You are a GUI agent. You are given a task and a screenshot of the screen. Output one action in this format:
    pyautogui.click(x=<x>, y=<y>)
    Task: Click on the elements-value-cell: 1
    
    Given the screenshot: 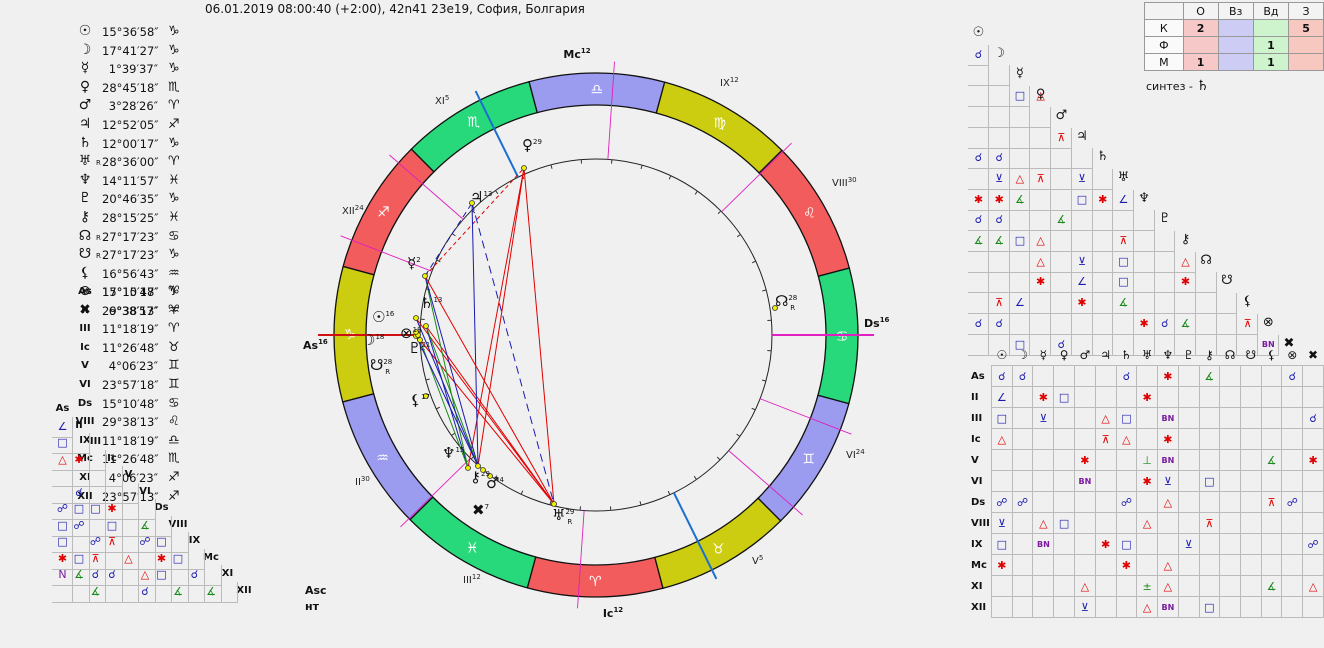 What is the action you would take?
    pyautogui.click(x=1271, y=45)
    